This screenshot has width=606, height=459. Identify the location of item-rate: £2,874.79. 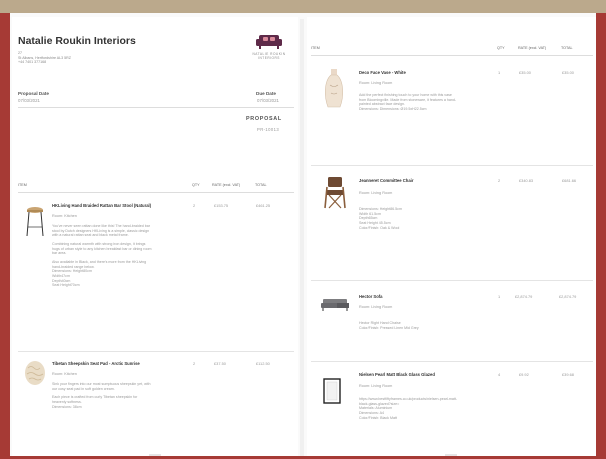
(524, 296).